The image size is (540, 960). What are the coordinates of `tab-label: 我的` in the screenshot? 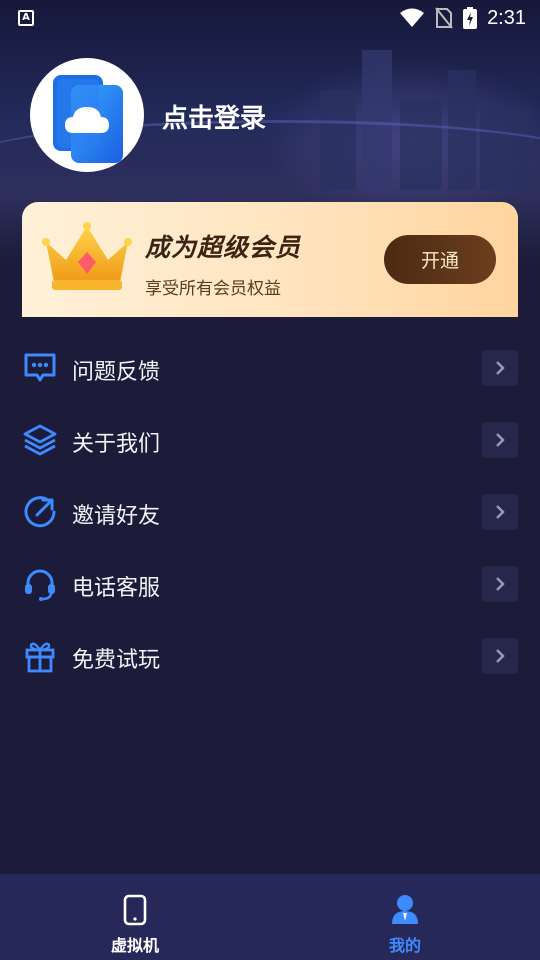 It's located at (404, 945).